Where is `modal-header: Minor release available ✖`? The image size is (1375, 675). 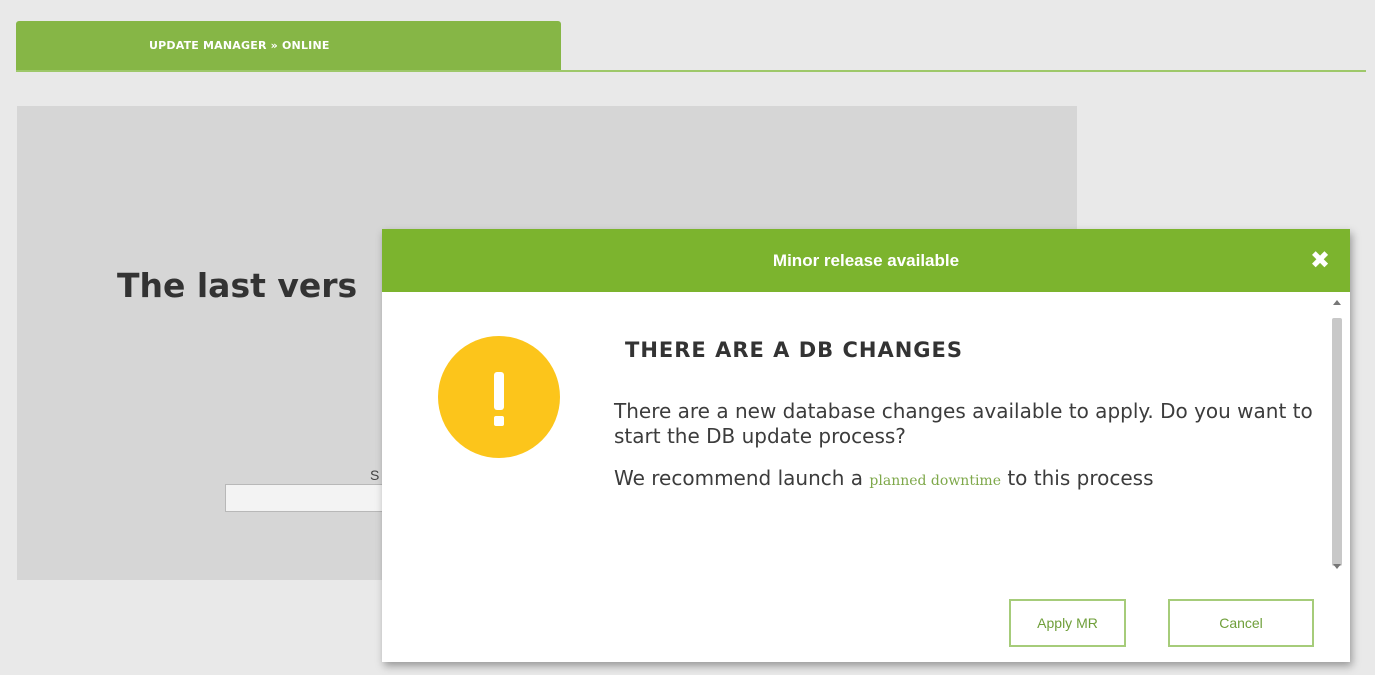 modal-header: Minor release available ✖ is located at coordinates (866, 260).